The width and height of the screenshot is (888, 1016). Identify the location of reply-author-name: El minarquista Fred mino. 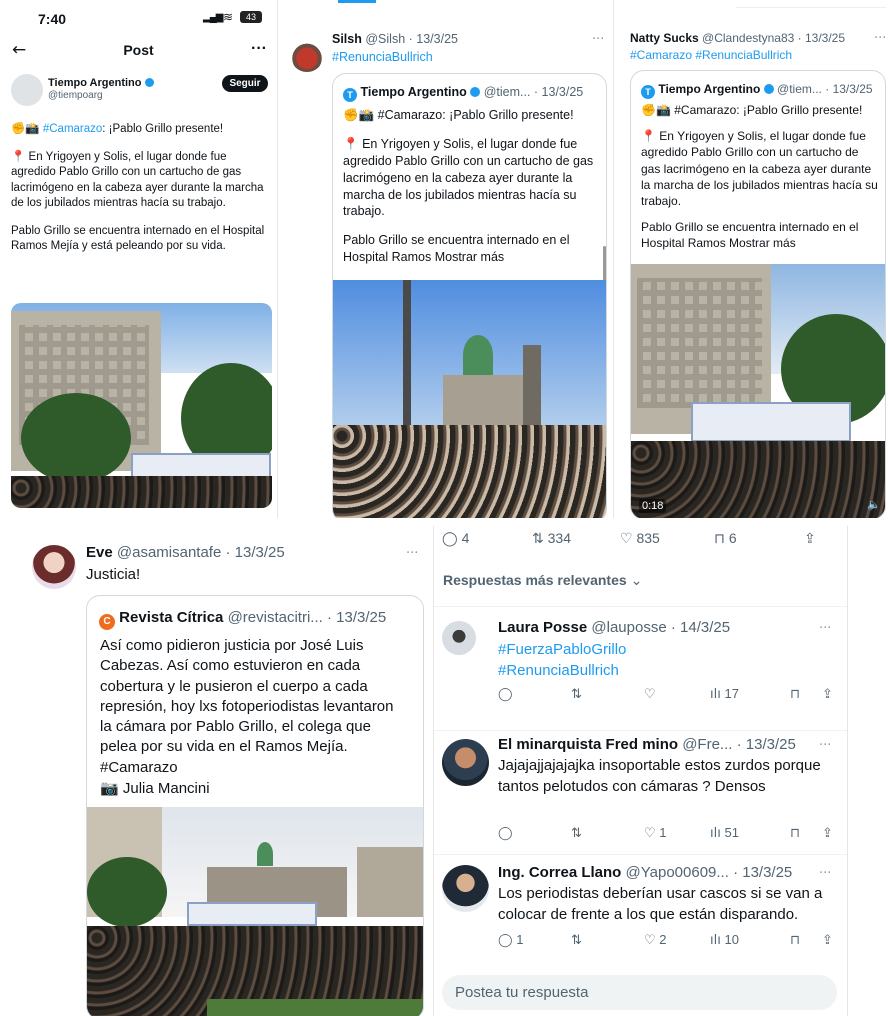
(588, 744).